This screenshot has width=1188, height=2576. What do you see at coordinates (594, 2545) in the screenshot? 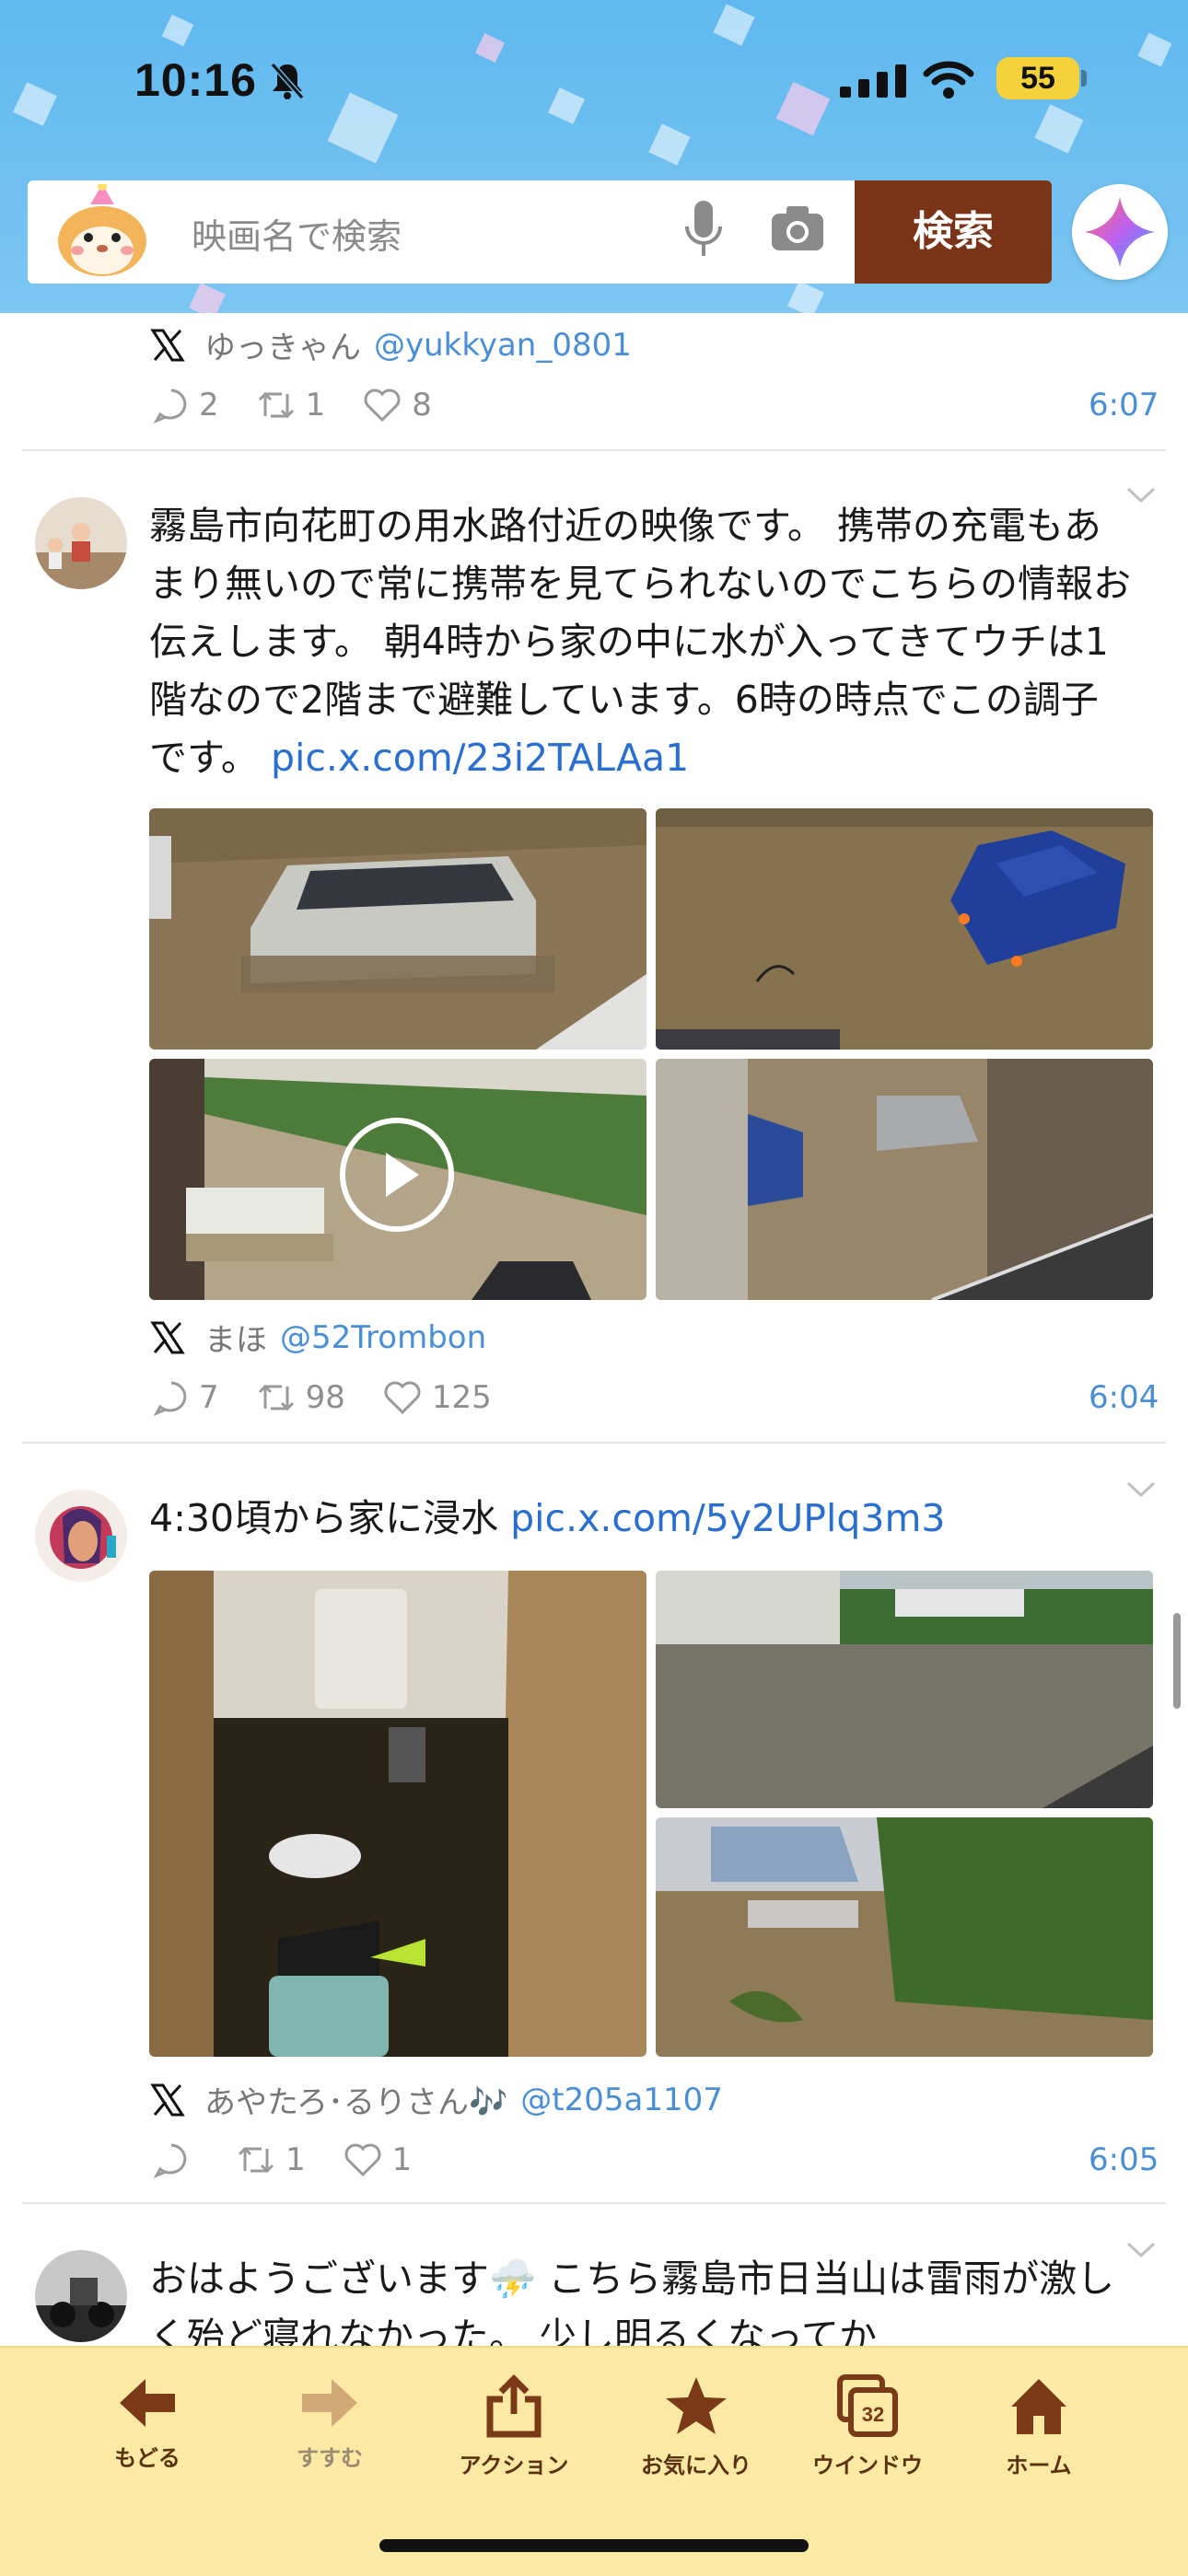
I see `home-indicator` at bounding box center [594, 2545].